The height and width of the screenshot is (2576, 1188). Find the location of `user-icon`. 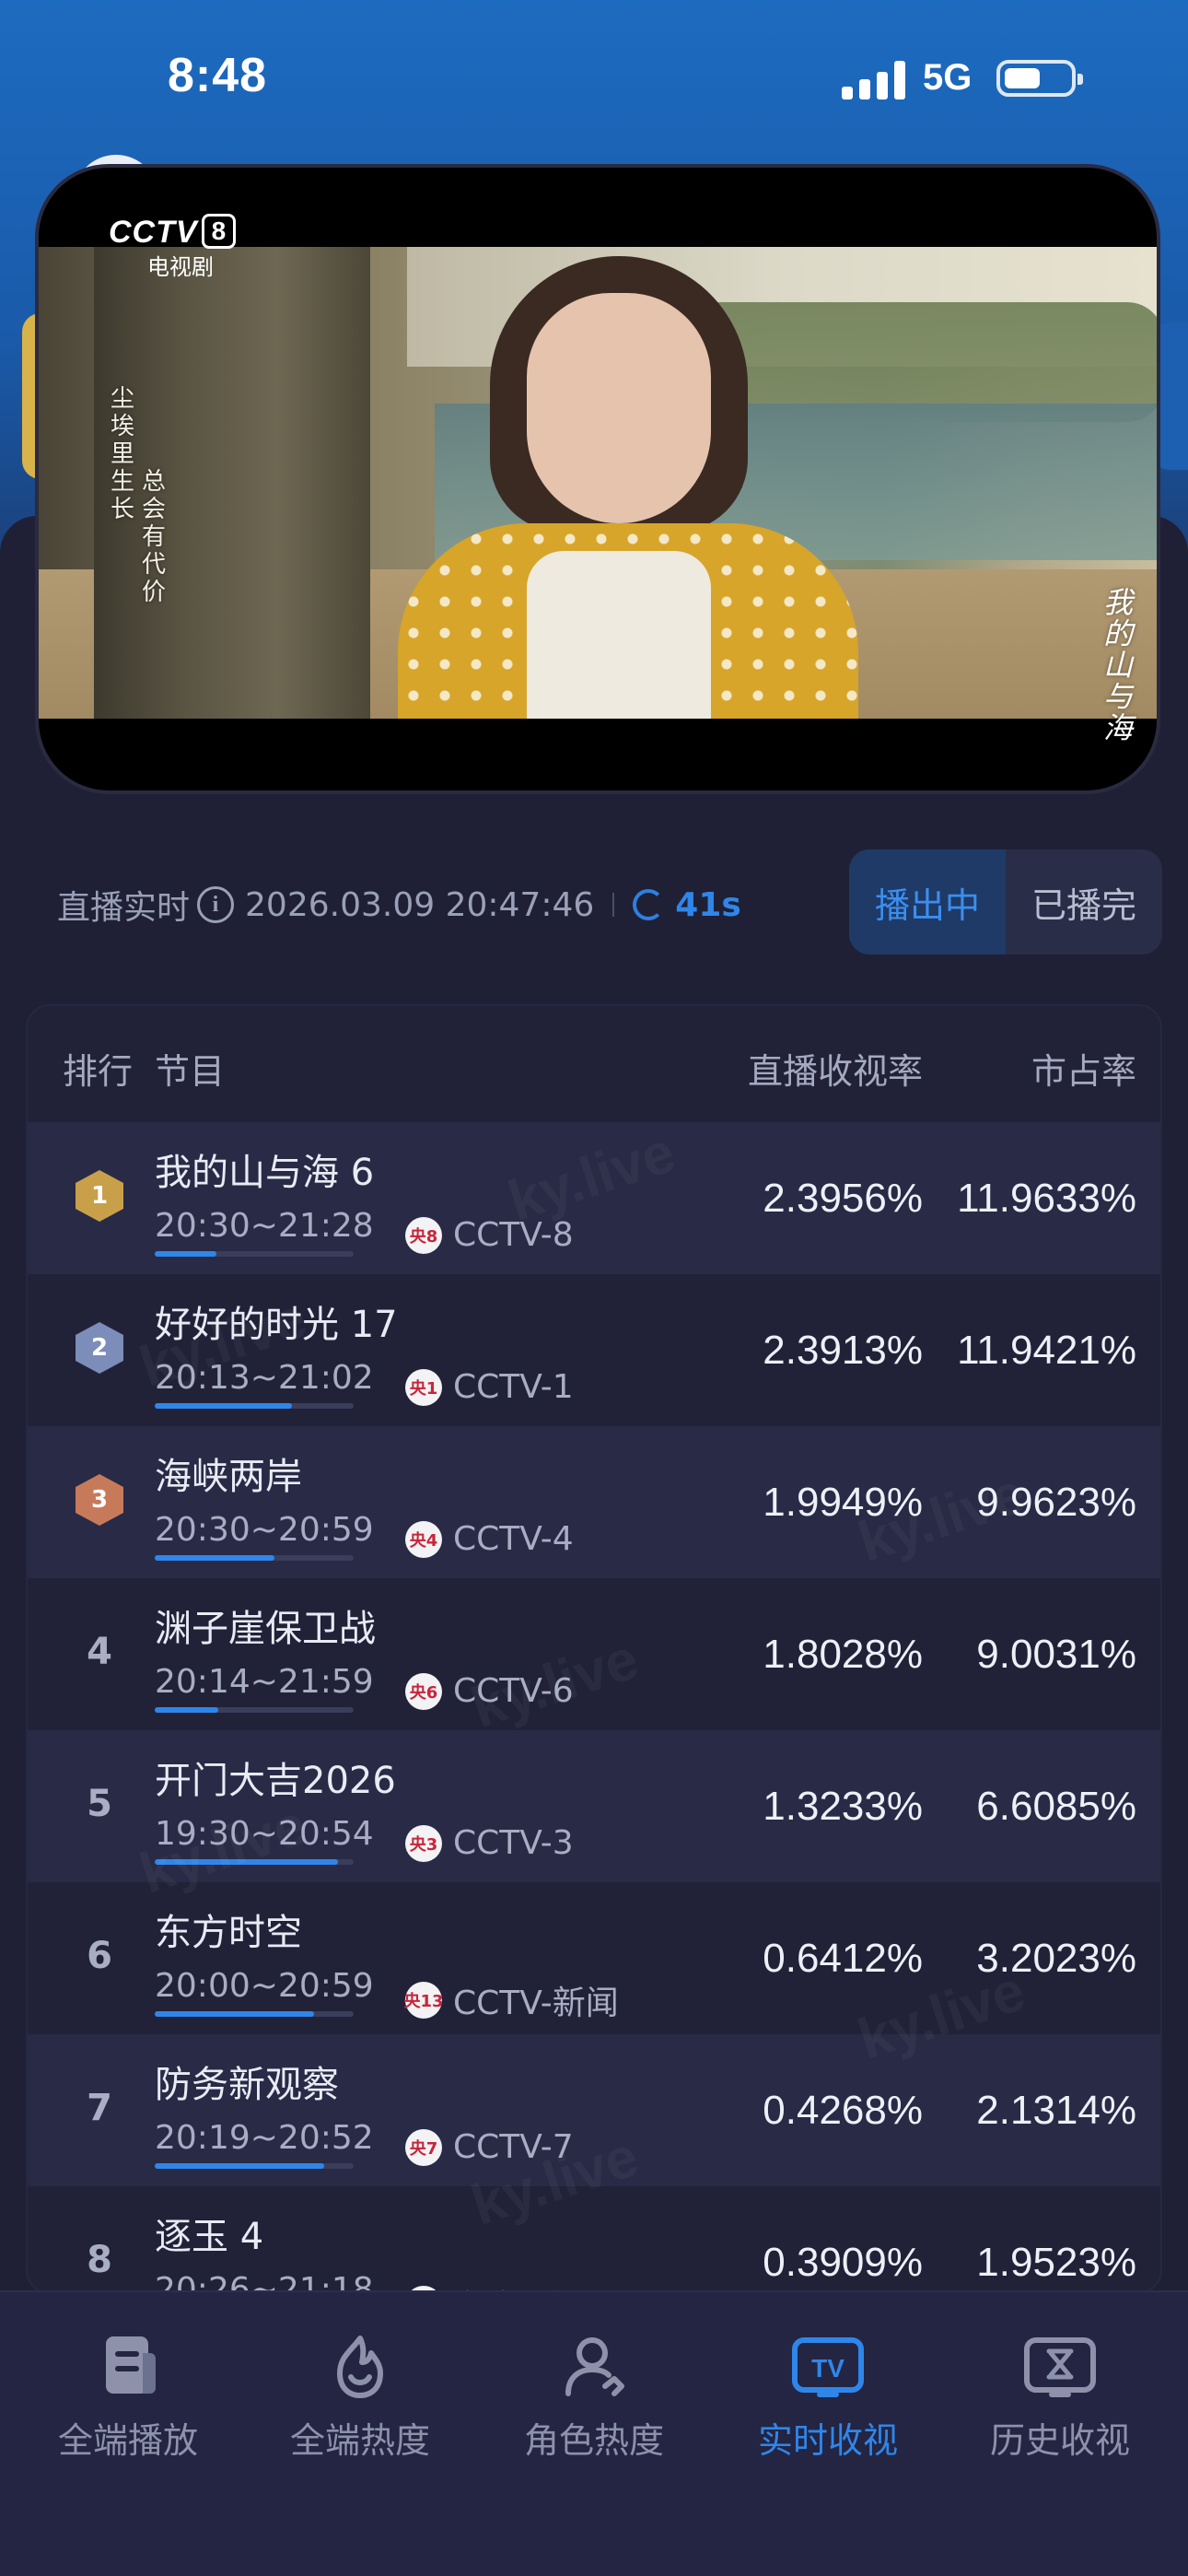

user-icon is located at coordinates (594, 2367).